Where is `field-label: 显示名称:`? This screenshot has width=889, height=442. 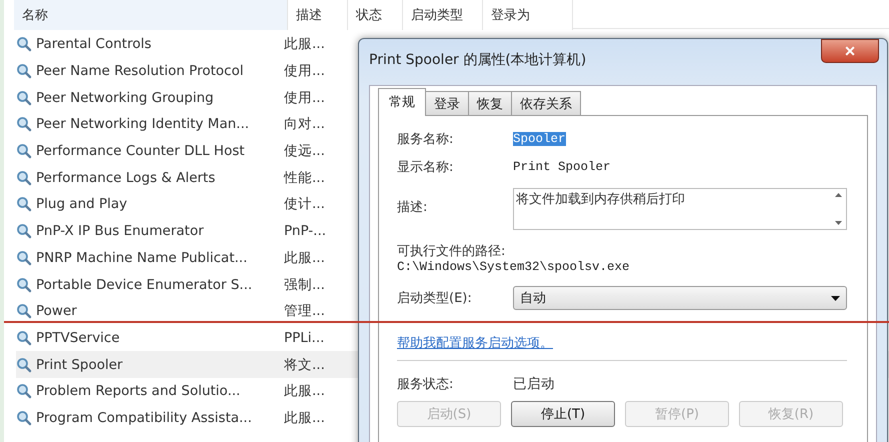 field-label: 显示名称: is located at coordinates (425, 167).